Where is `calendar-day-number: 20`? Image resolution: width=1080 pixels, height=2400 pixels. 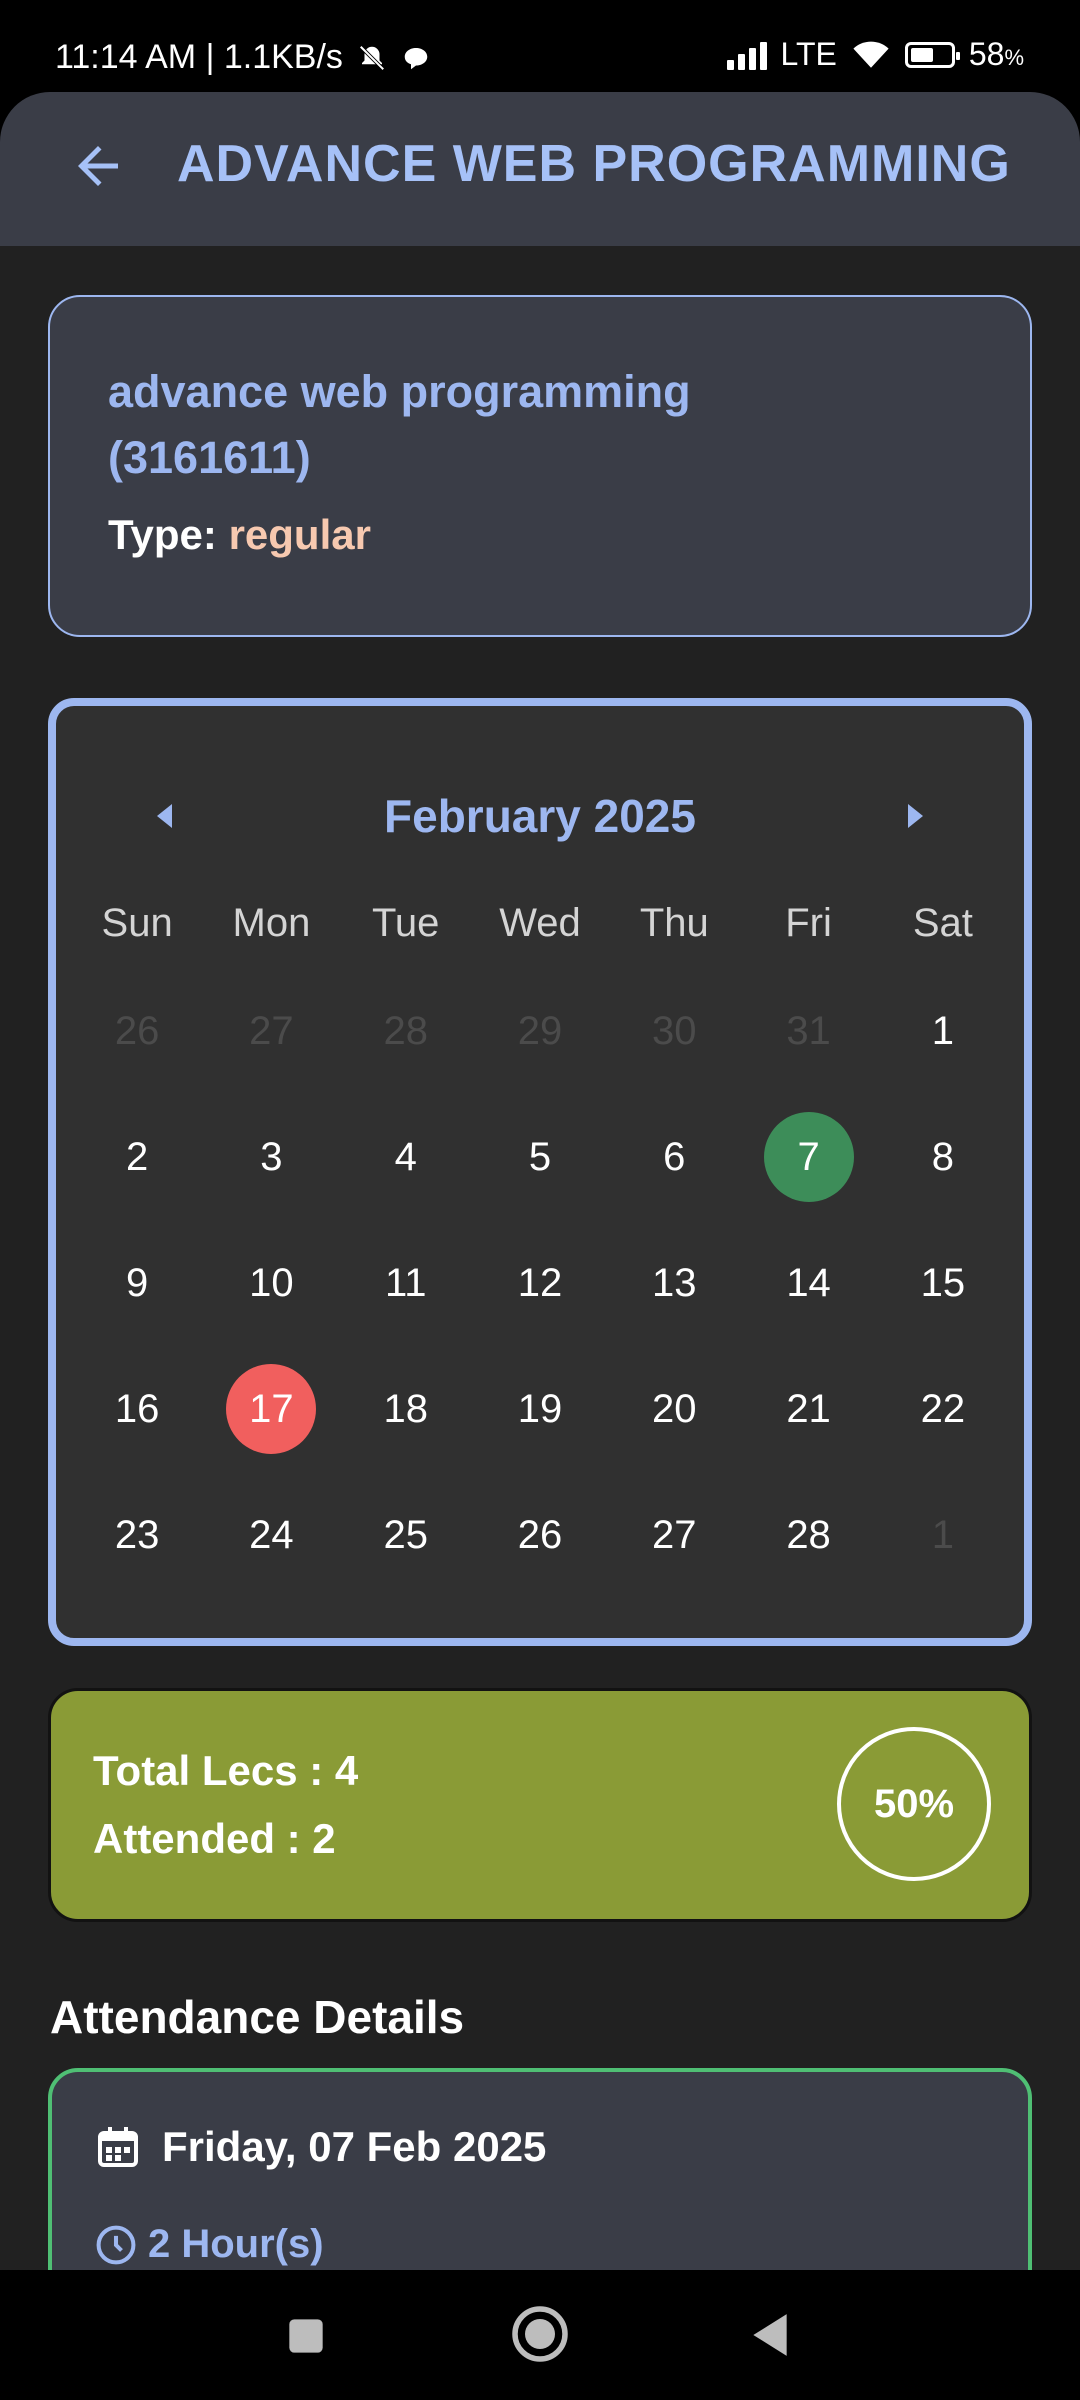 calendar-day-number: 20 is located at coordinates (674, 1408).